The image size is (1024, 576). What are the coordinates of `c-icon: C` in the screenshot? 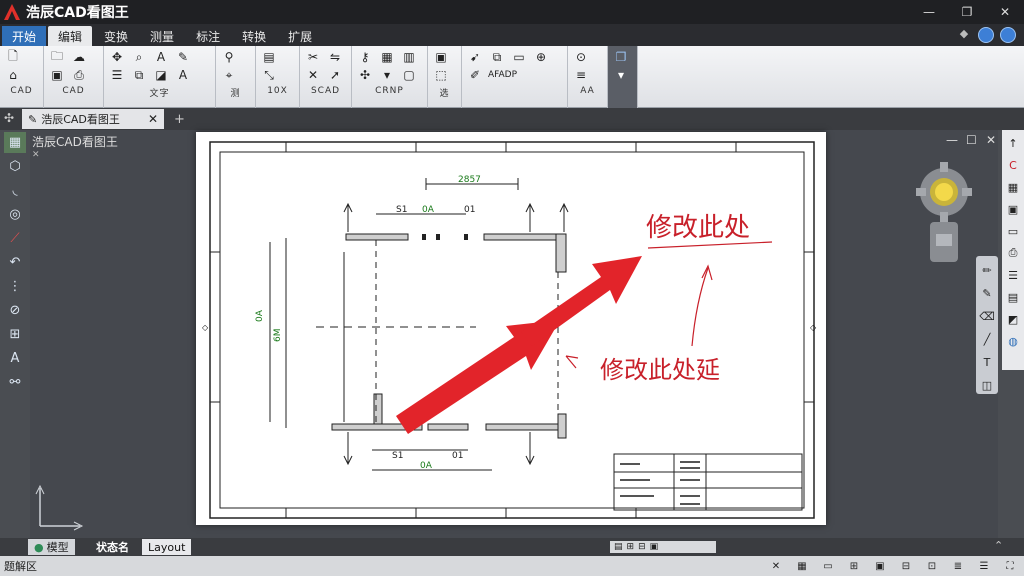 It's located at (1013, 165).